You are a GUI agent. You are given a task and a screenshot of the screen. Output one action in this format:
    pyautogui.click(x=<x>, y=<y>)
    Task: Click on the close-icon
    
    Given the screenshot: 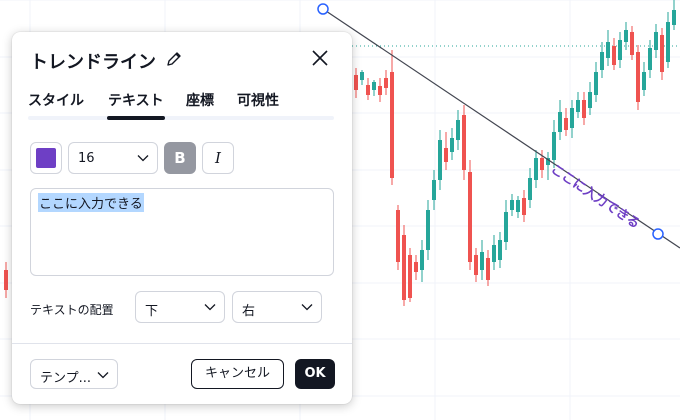 What is the action you would take?
    pyautogui.click(x=320, y=58)
    